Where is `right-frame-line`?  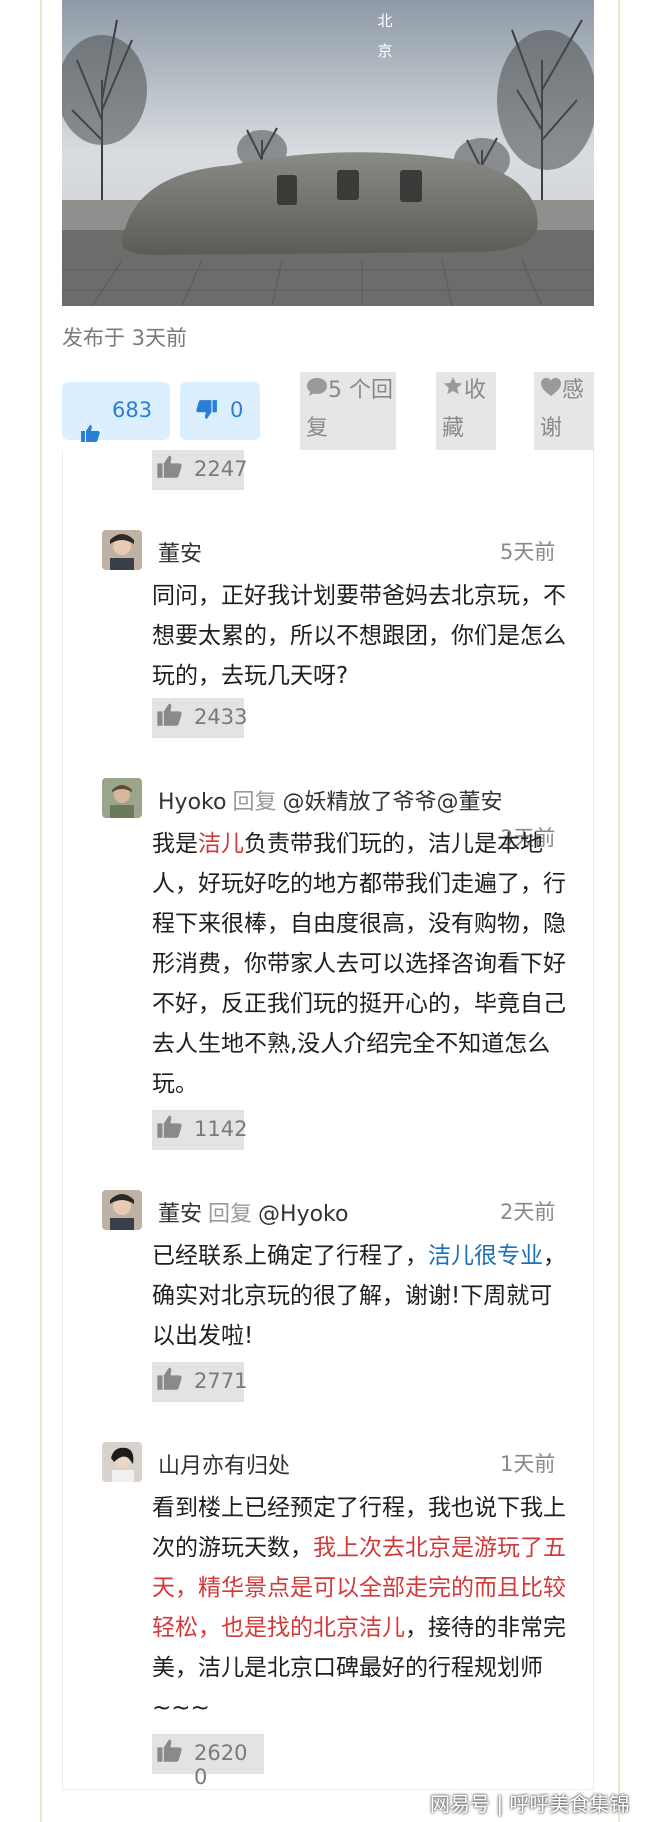
right-frame-line is located at coordinates (619, 911).